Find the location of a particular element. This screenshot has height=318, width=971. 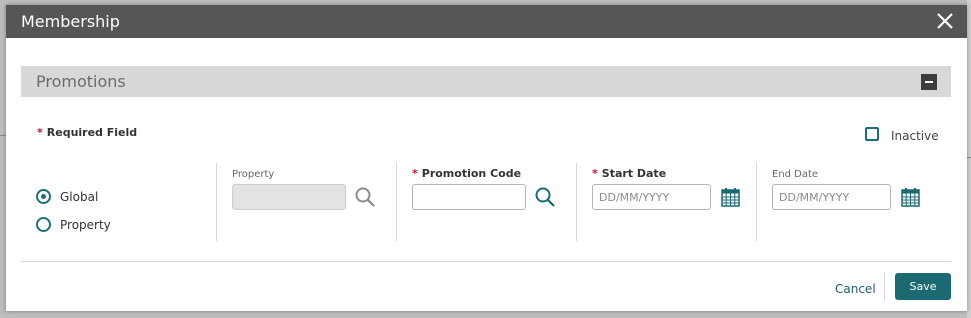

save-button: Save is located at coordinates (923, 286).